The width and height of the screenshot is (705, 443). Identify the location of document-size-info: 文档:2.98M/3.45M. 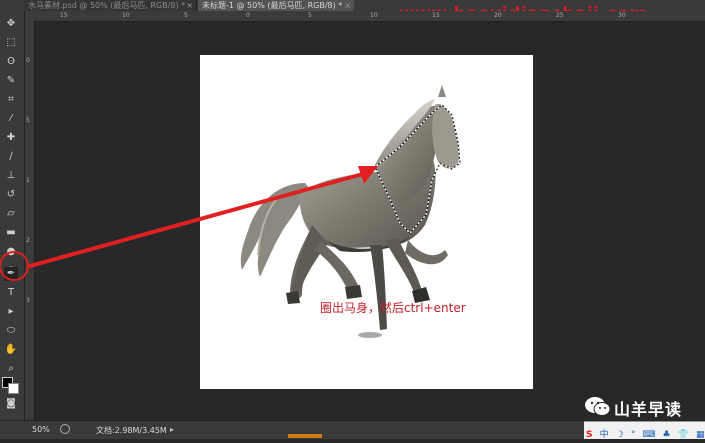
(131, 430).